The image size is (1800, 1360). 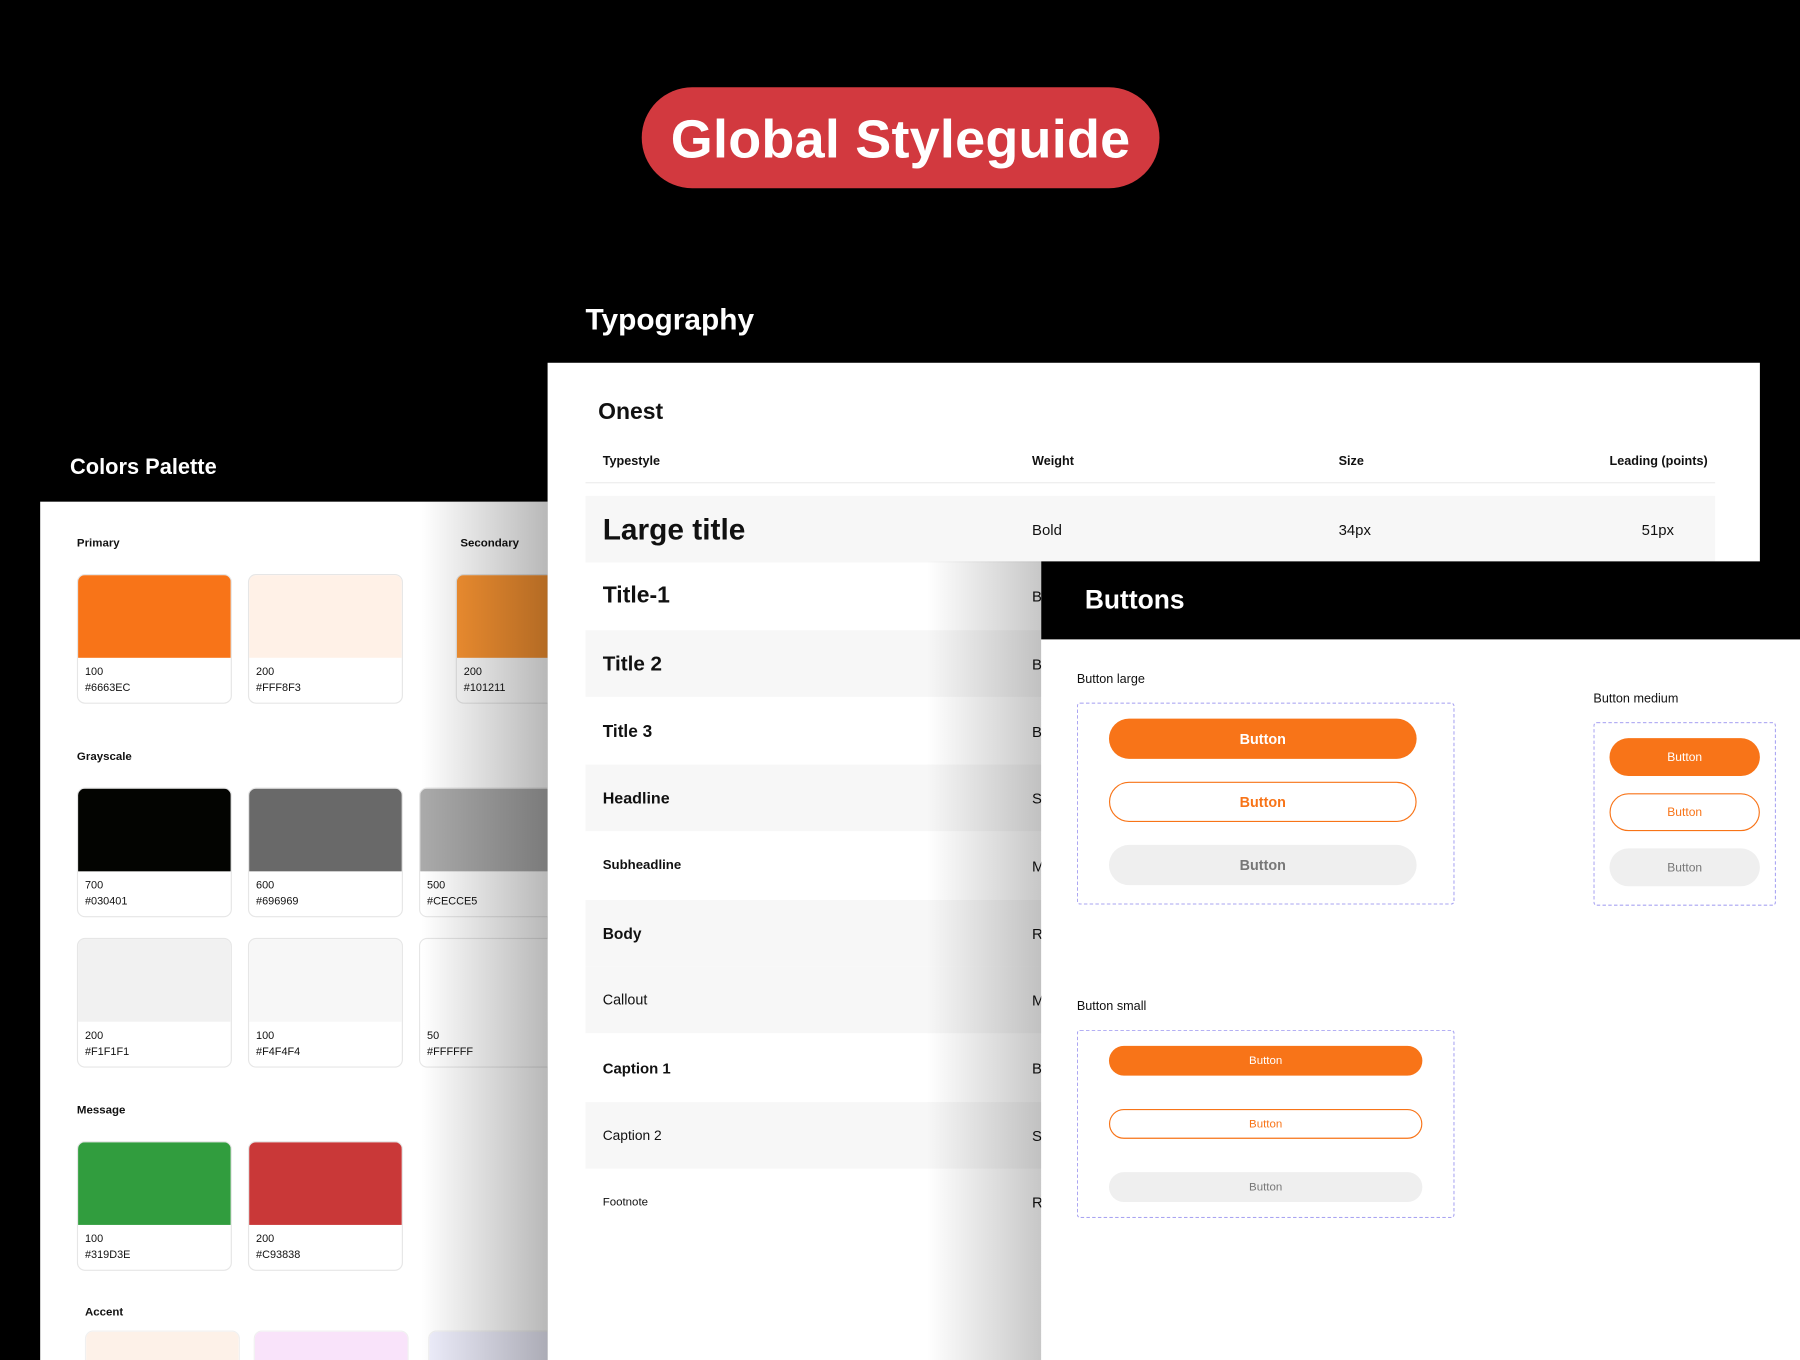 I want to click on swatch-hex: #6663EC, so click(x=107, y=688).